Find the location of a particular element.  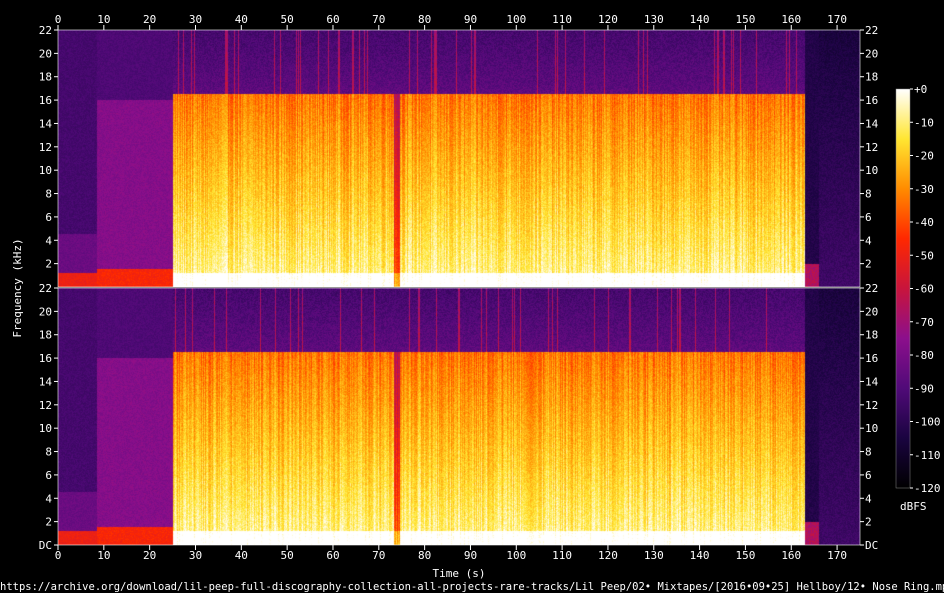

x-tick-label-bottom: 100 is located at coordinates (516, 555).